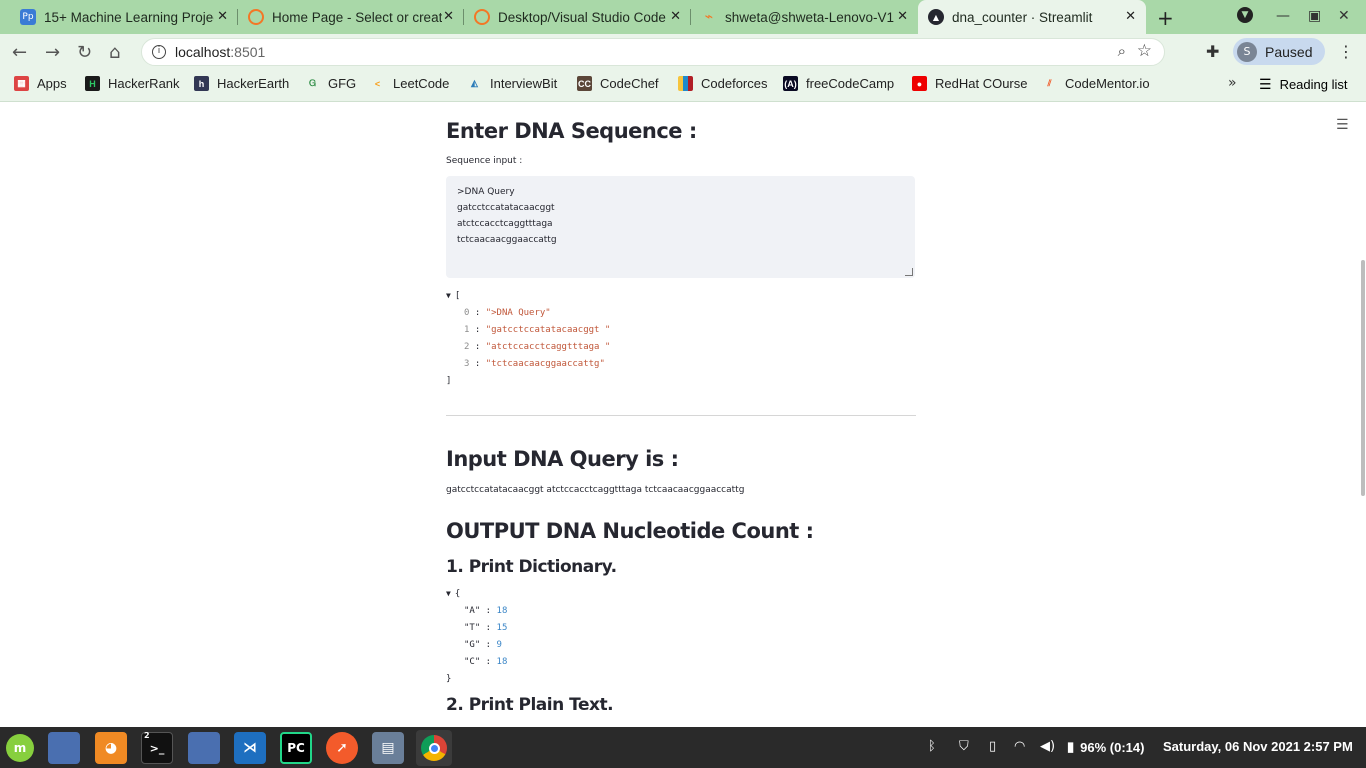 The height and width of the screenshot is (768, 1366). What do you see at coordinates (467, 347) in the screenshot?
I see `json-index: 2` at bounding box center [467, 347].